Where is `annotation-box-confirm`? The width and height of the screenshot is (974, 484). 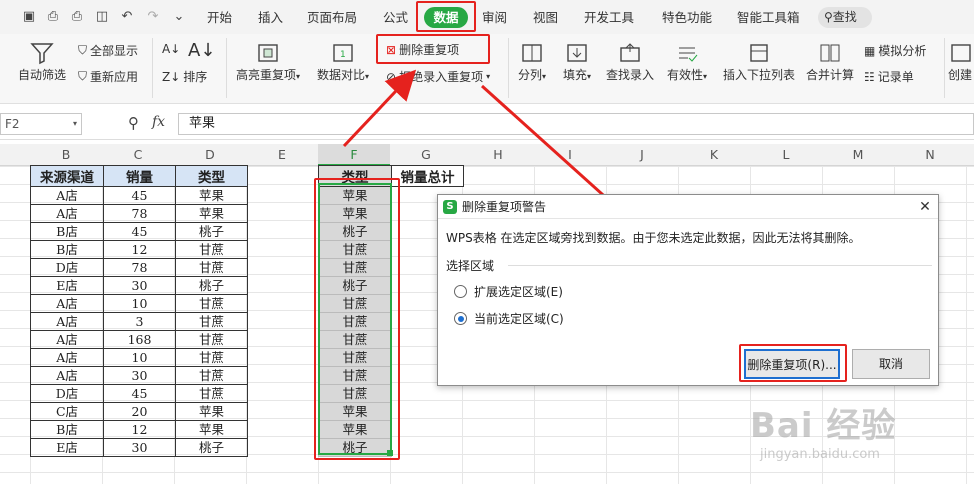
annotation-box-confirm is located at coordinates (793, 363).